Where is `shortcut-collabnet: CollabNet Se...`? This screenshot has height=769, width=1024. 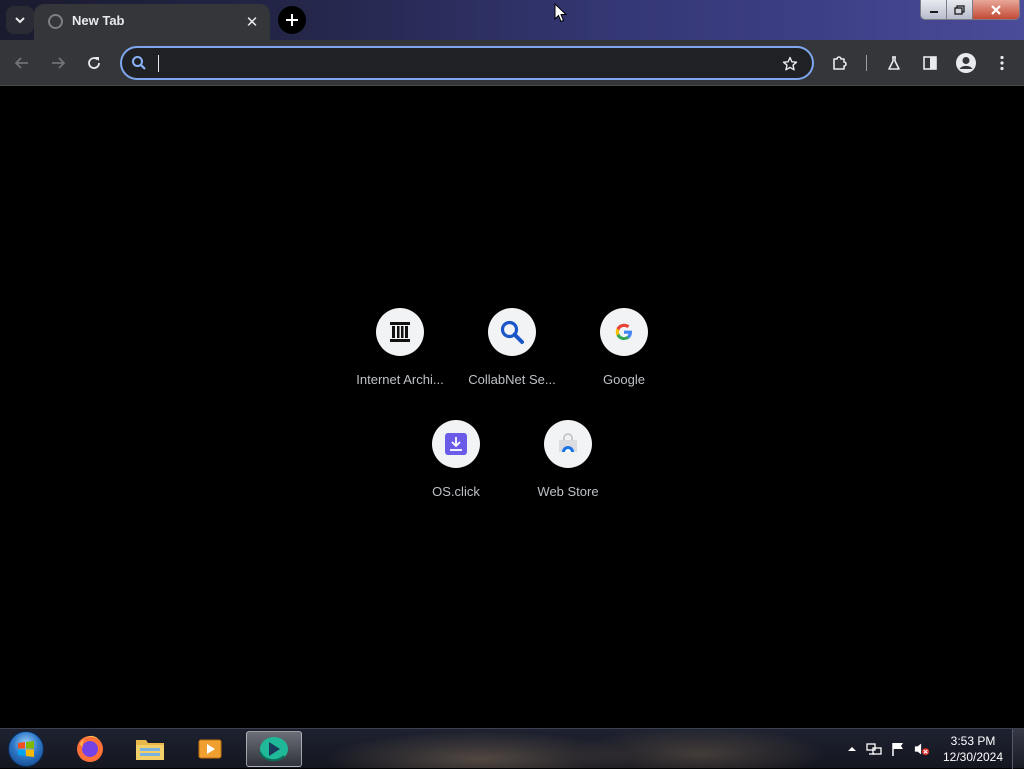 shortcut-collabnet: CollabNet Se... is located at coordinates (512, 358).